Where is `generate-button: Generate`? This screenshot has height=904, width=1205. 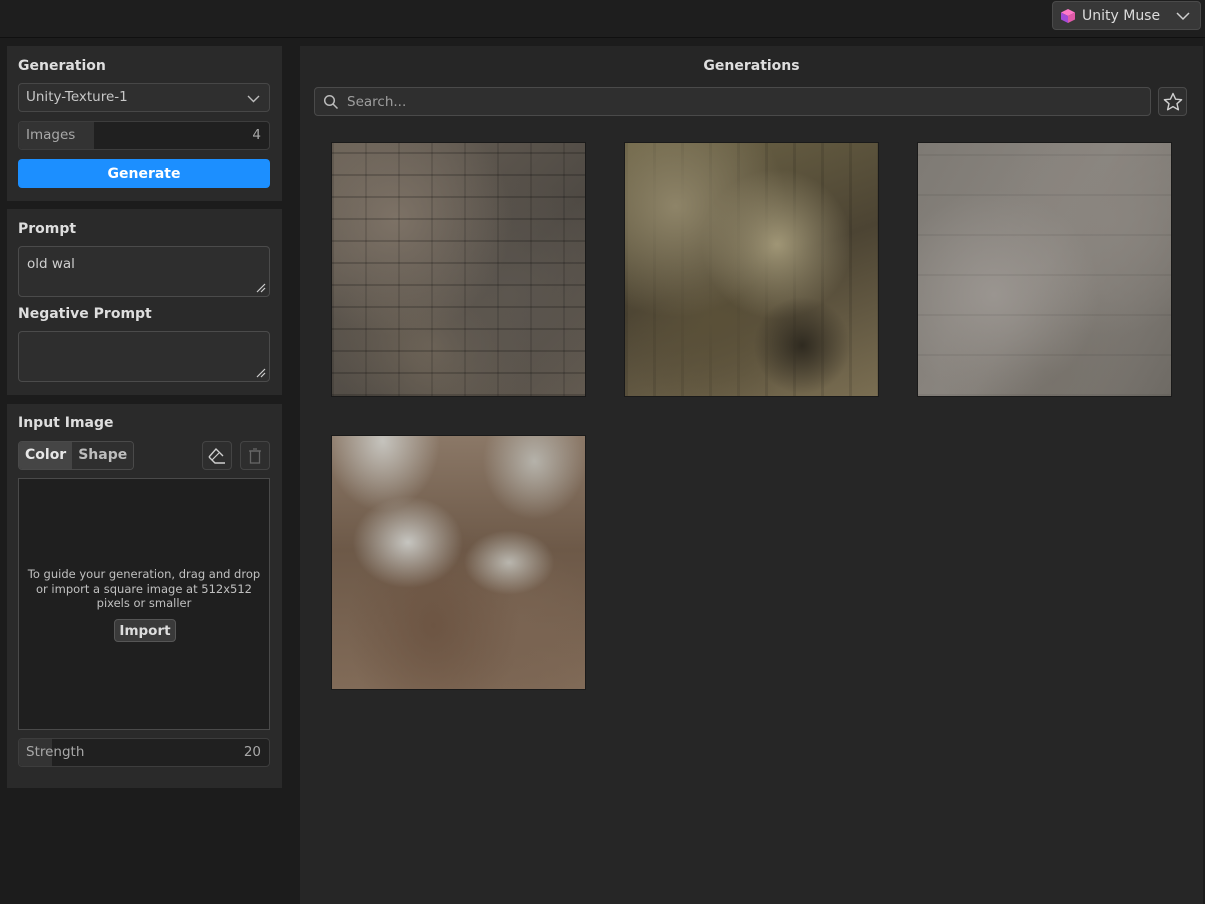 generate-button: Generate is located at coordinates (144, 173).